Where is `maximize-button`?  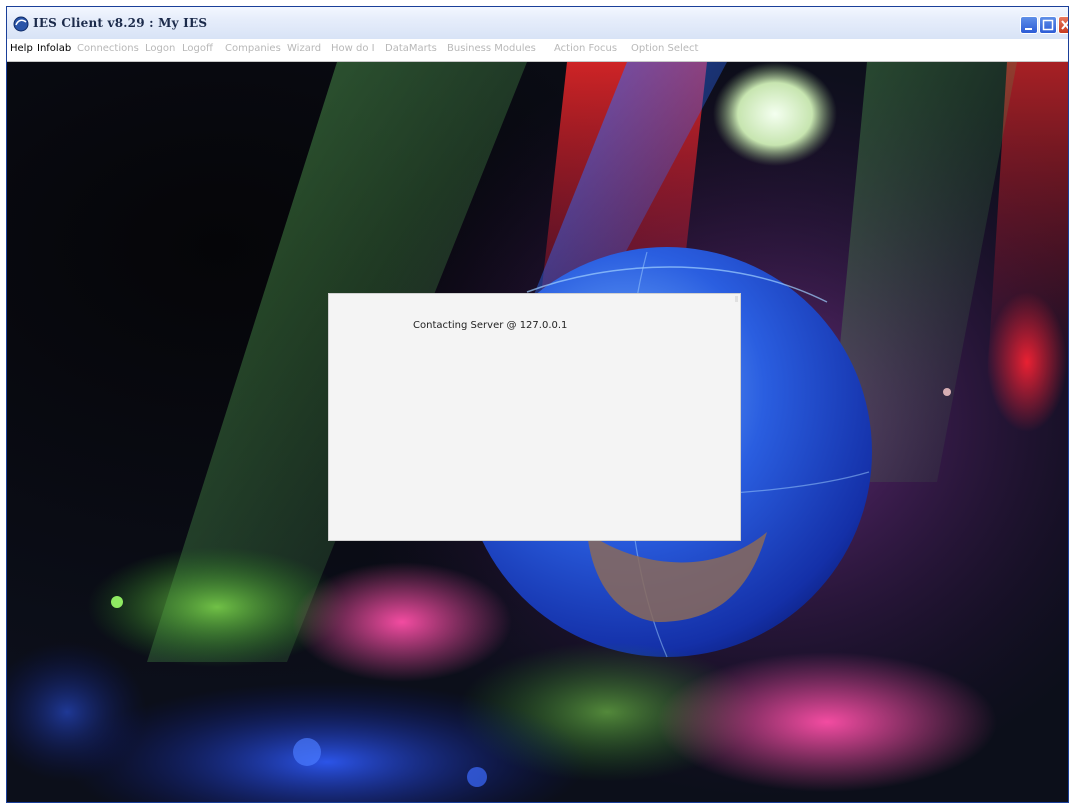
maximize-button is located at coordinates (1048, 25).